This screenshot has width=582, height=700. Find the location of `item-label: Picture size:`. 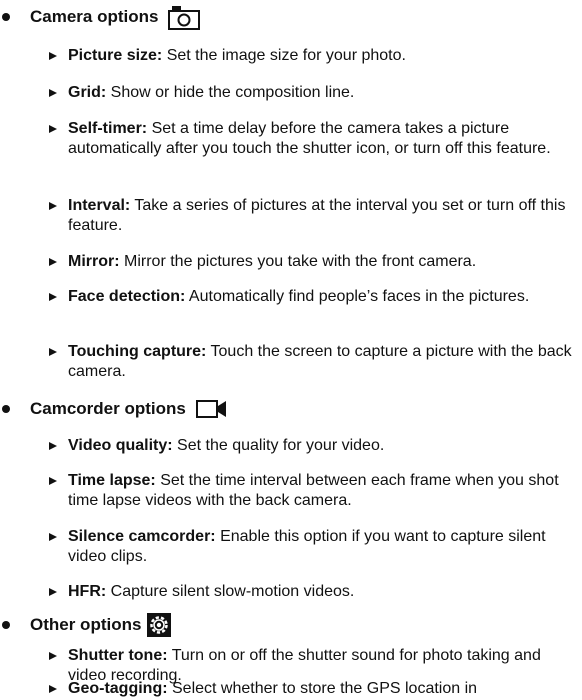

item-label: Picture size: is located at coordinates (115, 55).